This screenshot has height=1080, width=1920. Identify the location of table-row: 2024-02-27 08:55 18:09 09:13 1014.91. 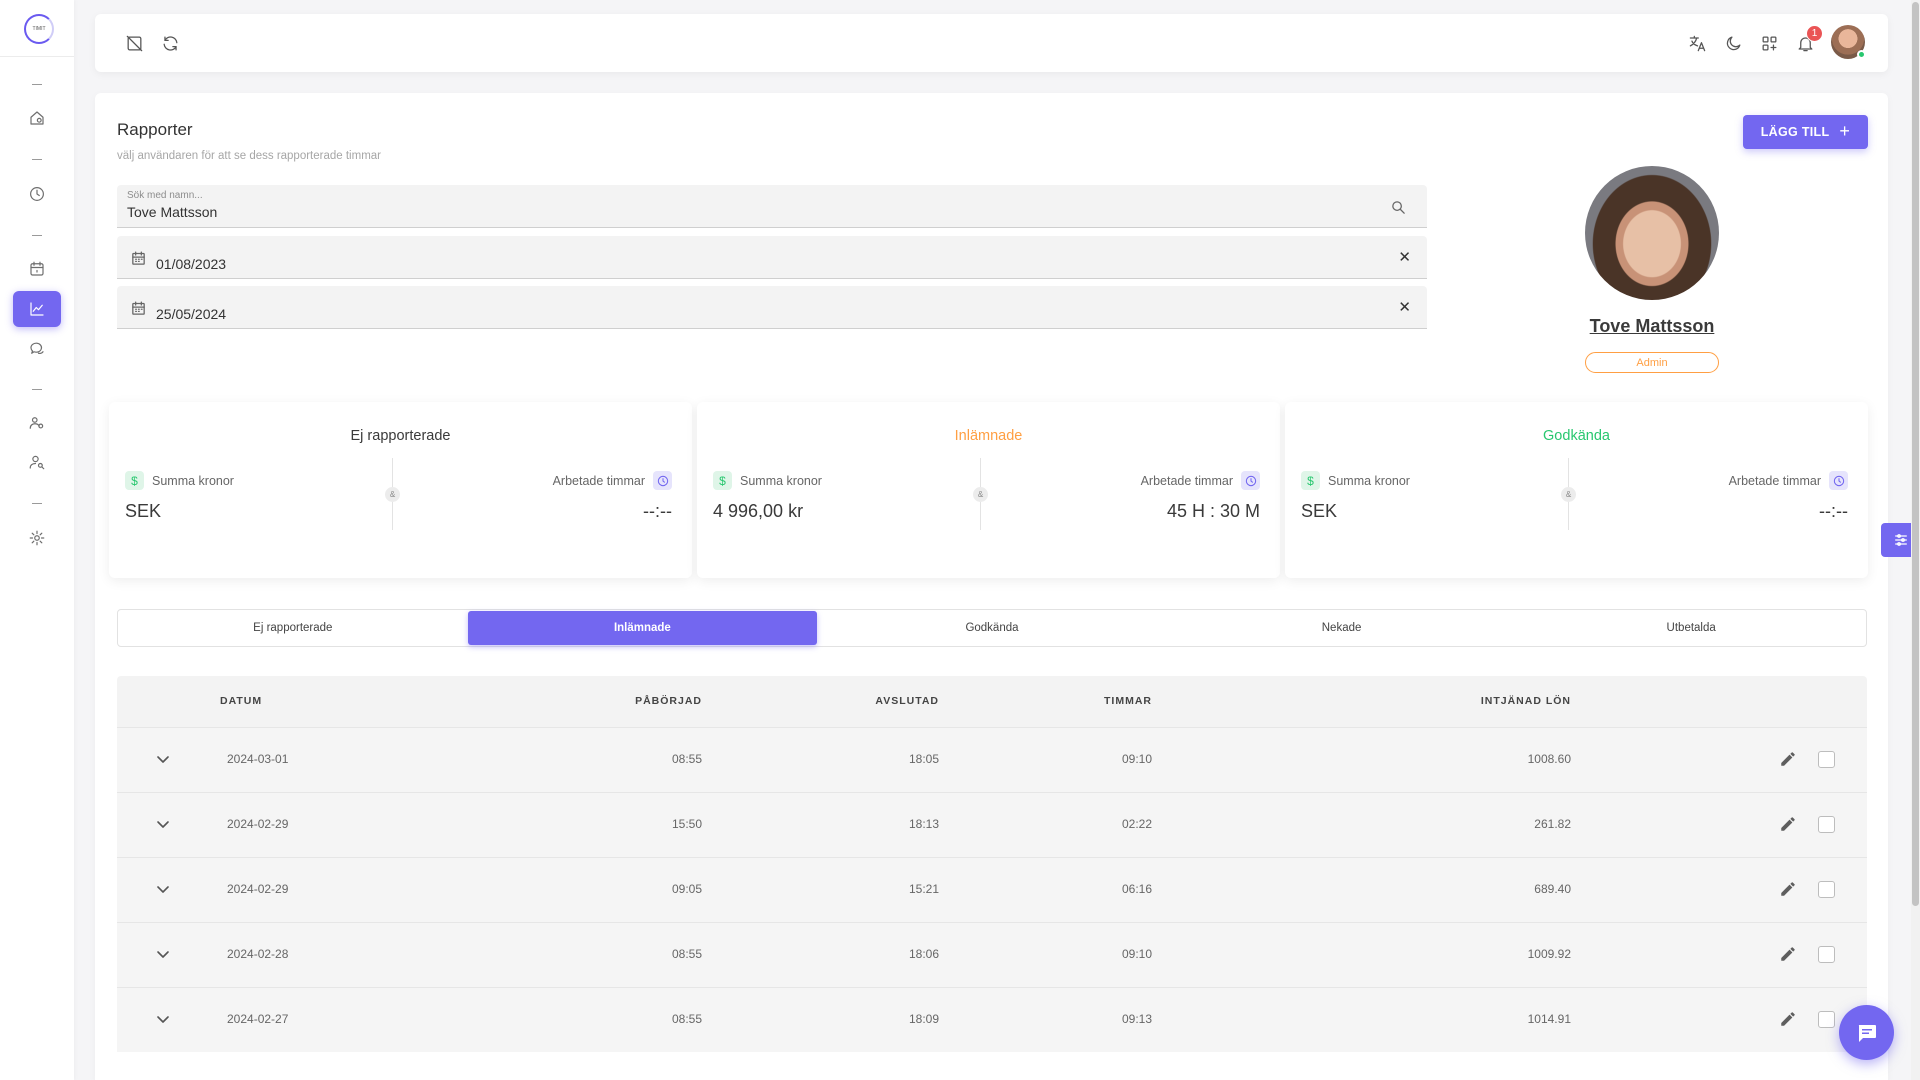
(992, 1019).